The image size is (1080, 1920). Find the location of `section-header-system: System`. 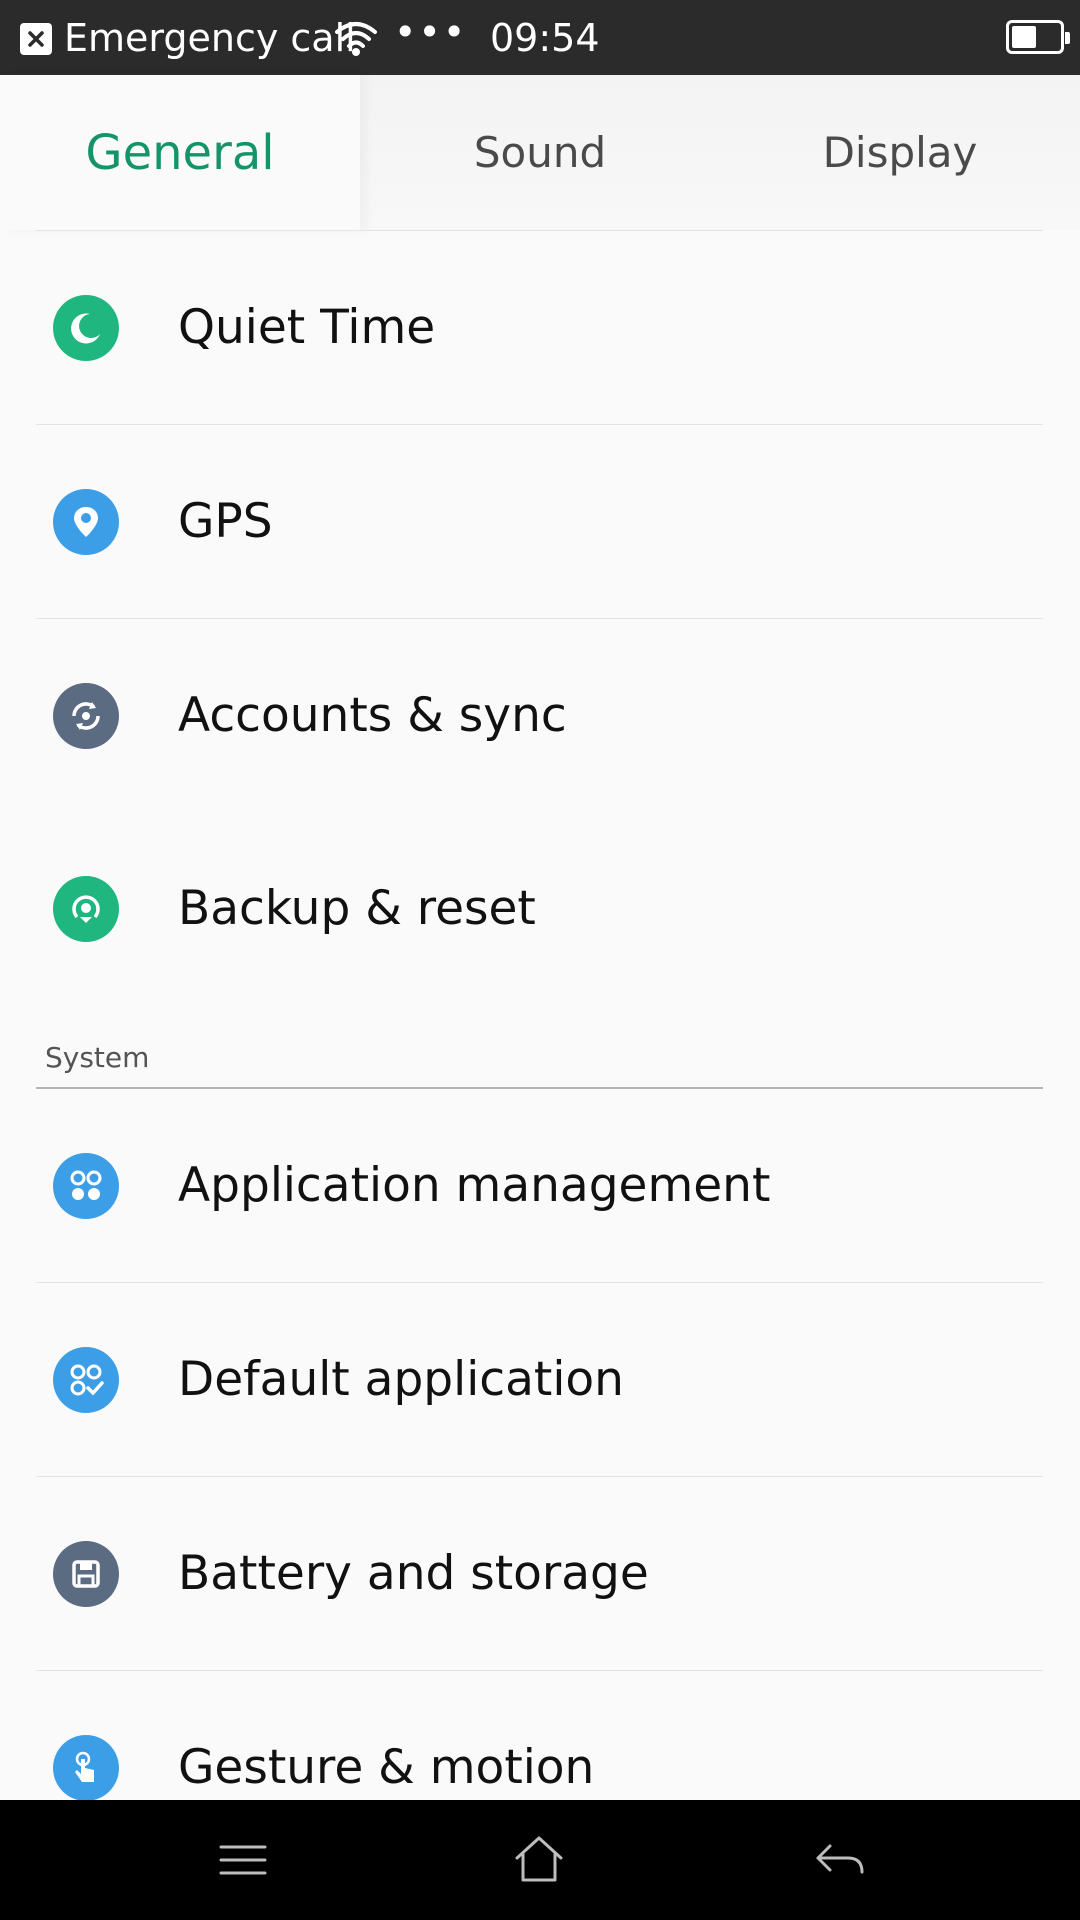

section-header-system: System is located at coordinates (540, 1046).